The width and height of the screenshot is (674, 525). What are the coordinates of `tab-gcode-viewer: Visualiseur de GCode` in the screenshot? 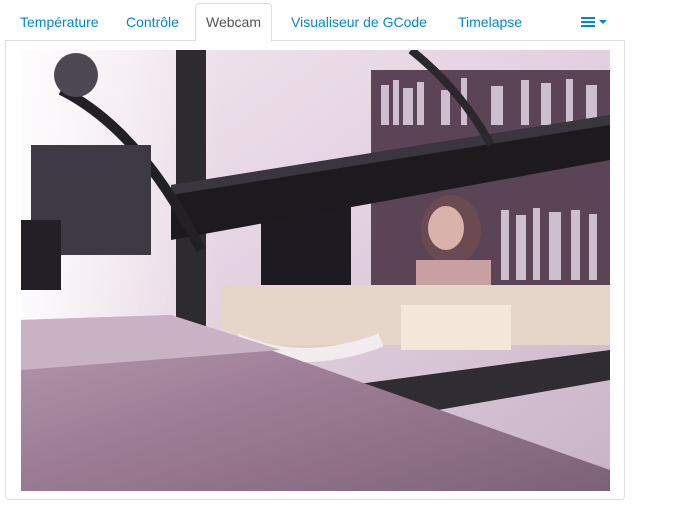 It's located at (359, 22).